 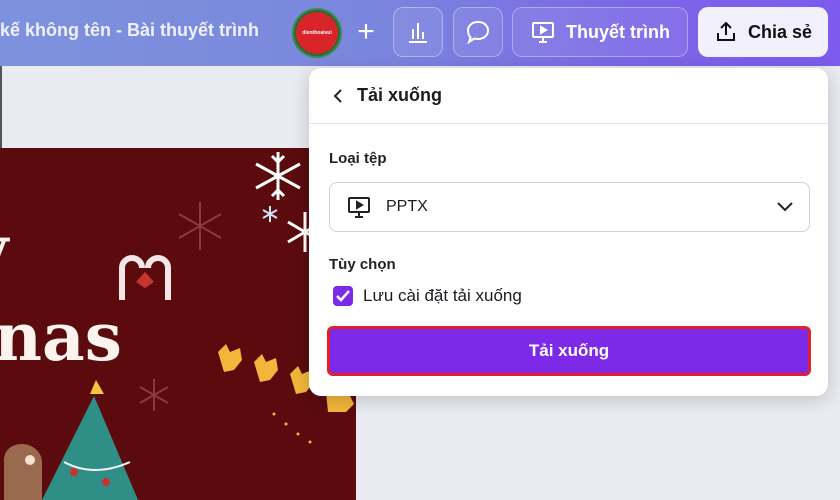 I want to click on candy-cane-icon, so click(x=145, y=277).